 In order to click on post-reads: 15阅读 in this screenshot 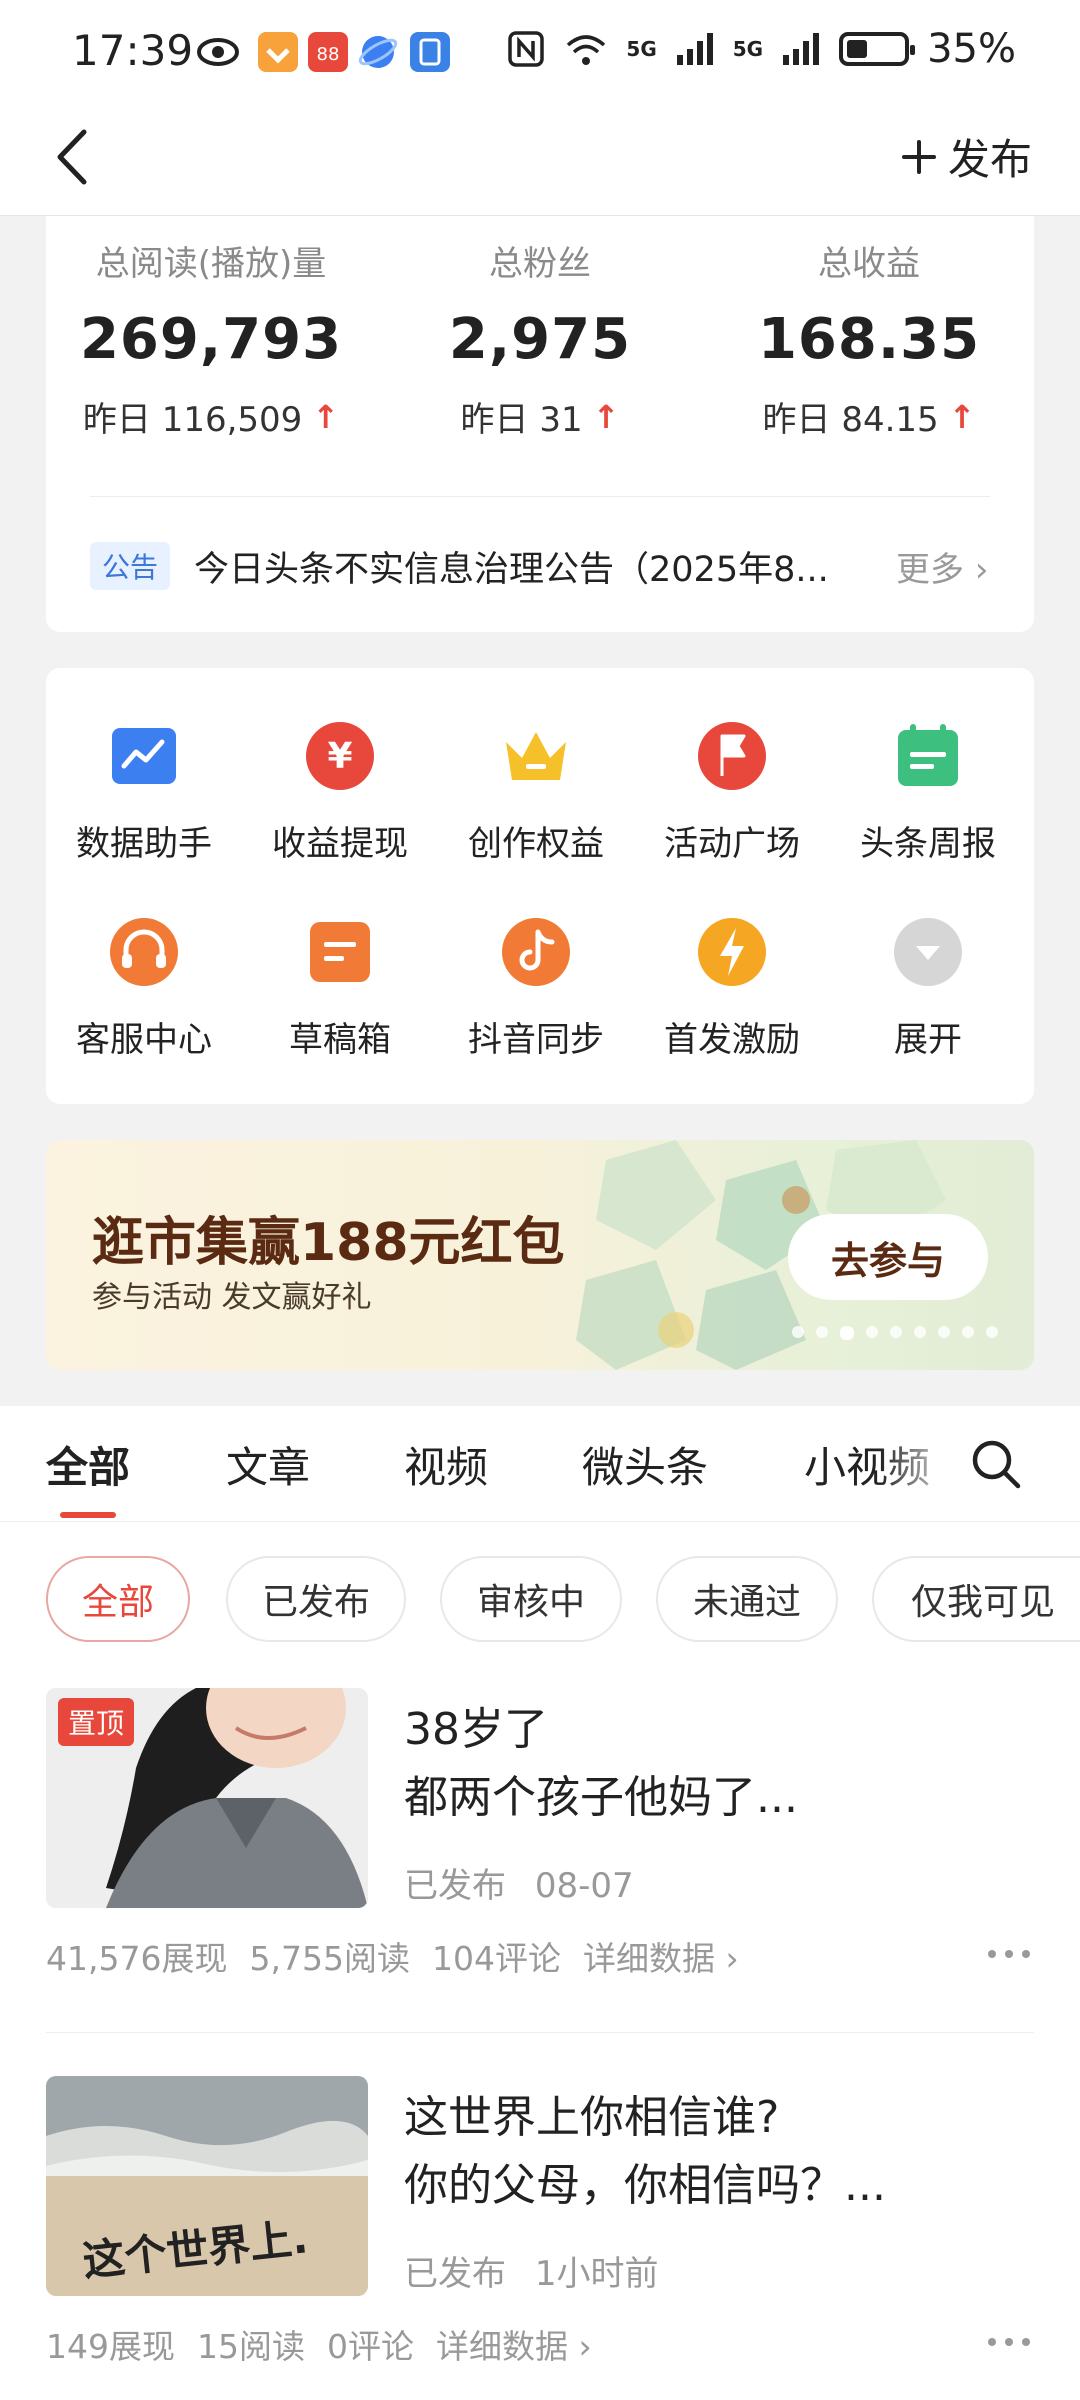, I will do `click(251, 2346)`.